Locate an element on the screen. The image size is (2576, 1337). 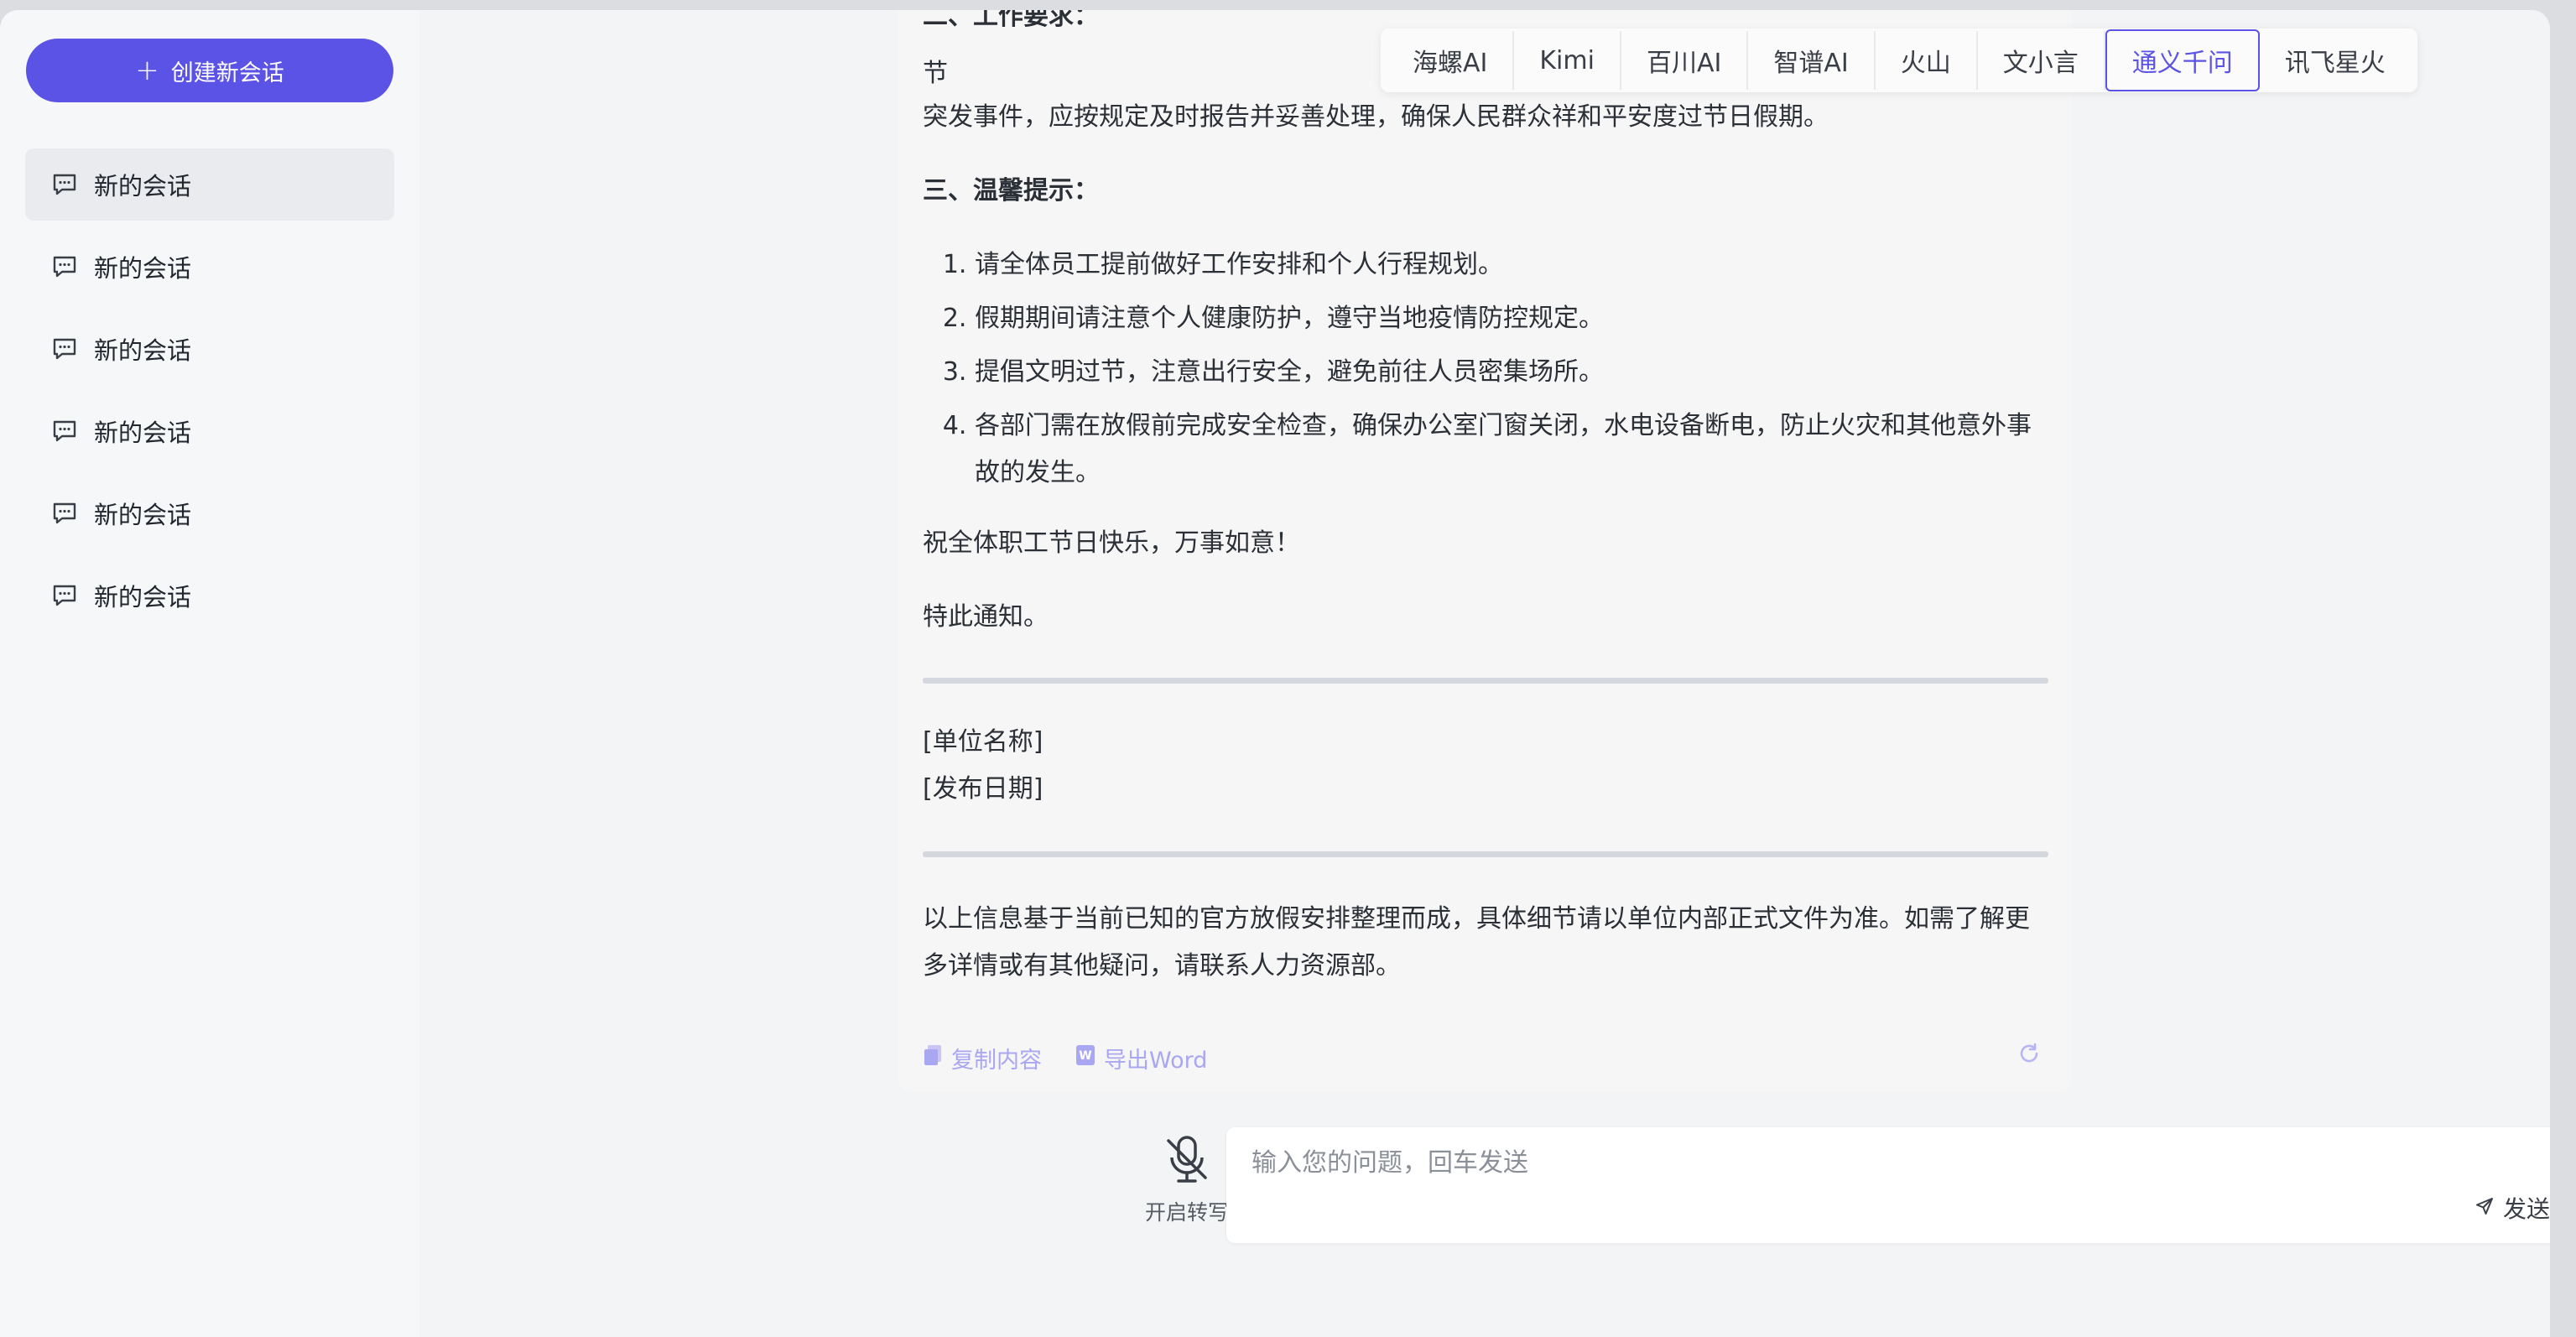
regenerate-icon is located at coordinates (2029, 1057).